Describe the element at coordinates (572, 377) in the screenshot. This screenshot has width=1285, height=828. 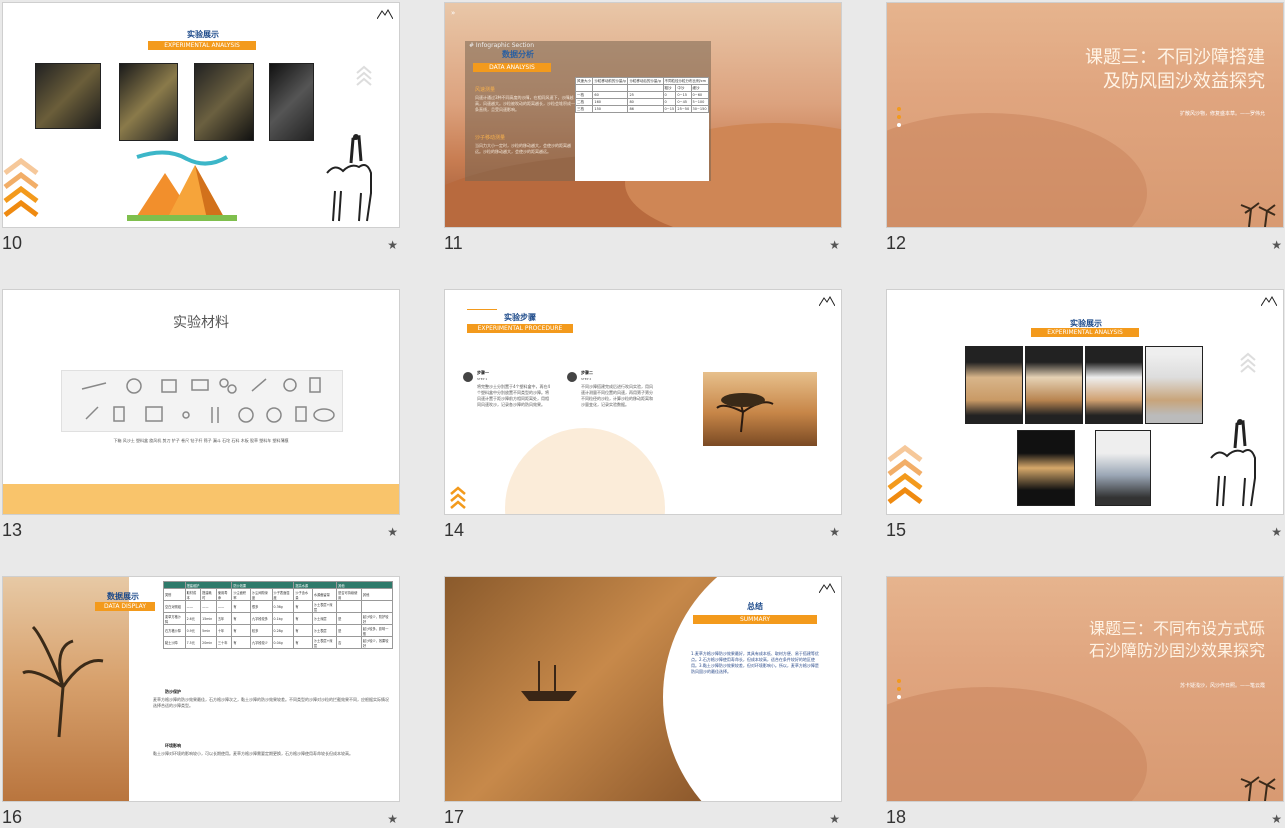
I see `step2-icon` at that location.